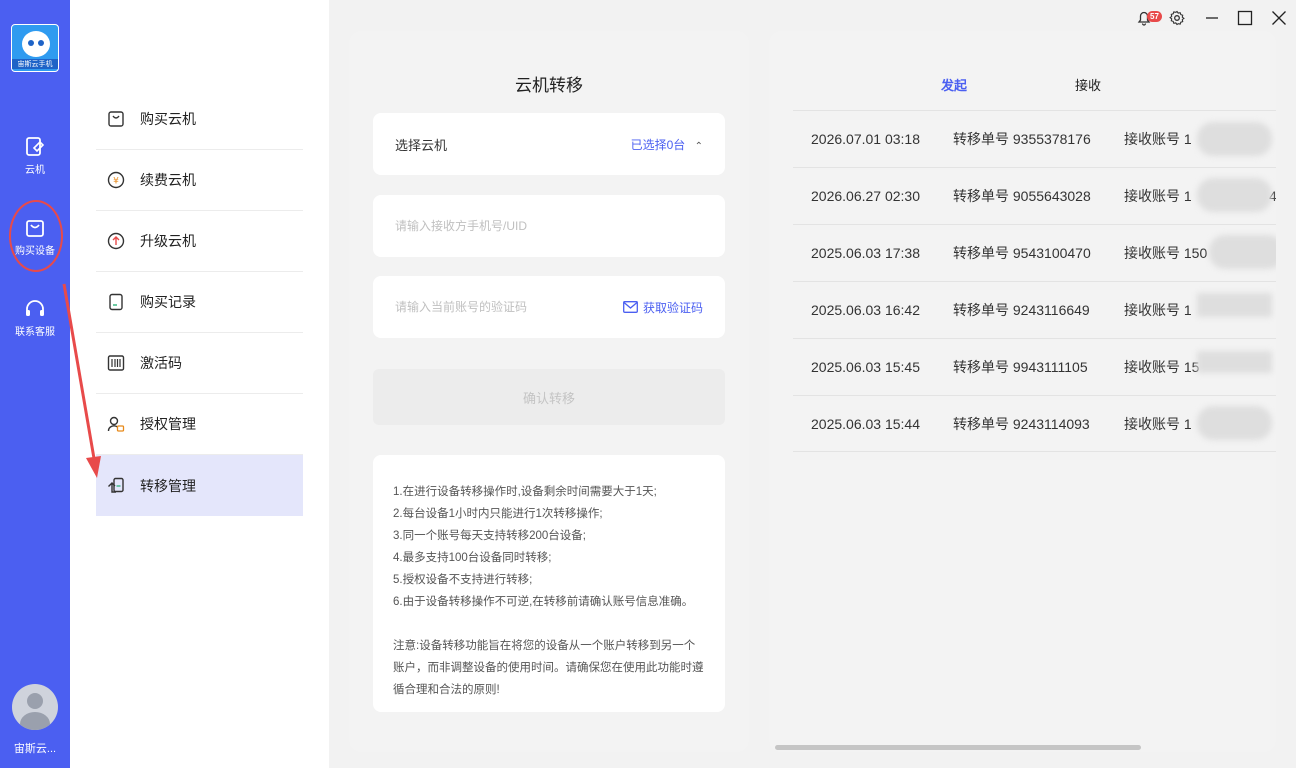 This screenshot has height=768, width=1296. What do you see at coordinates (865, 310) in the screenshot?
I see `record-time: 2025.06.03 16:42` at bounding box center [865, 310].